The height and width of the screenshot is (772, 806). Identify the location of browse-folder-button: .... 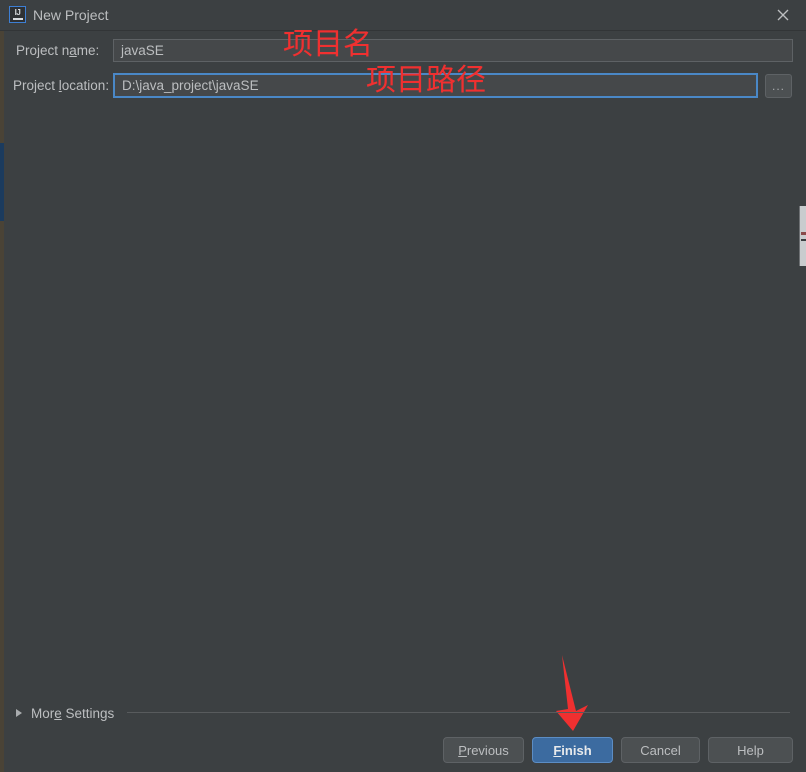
(778, 86).